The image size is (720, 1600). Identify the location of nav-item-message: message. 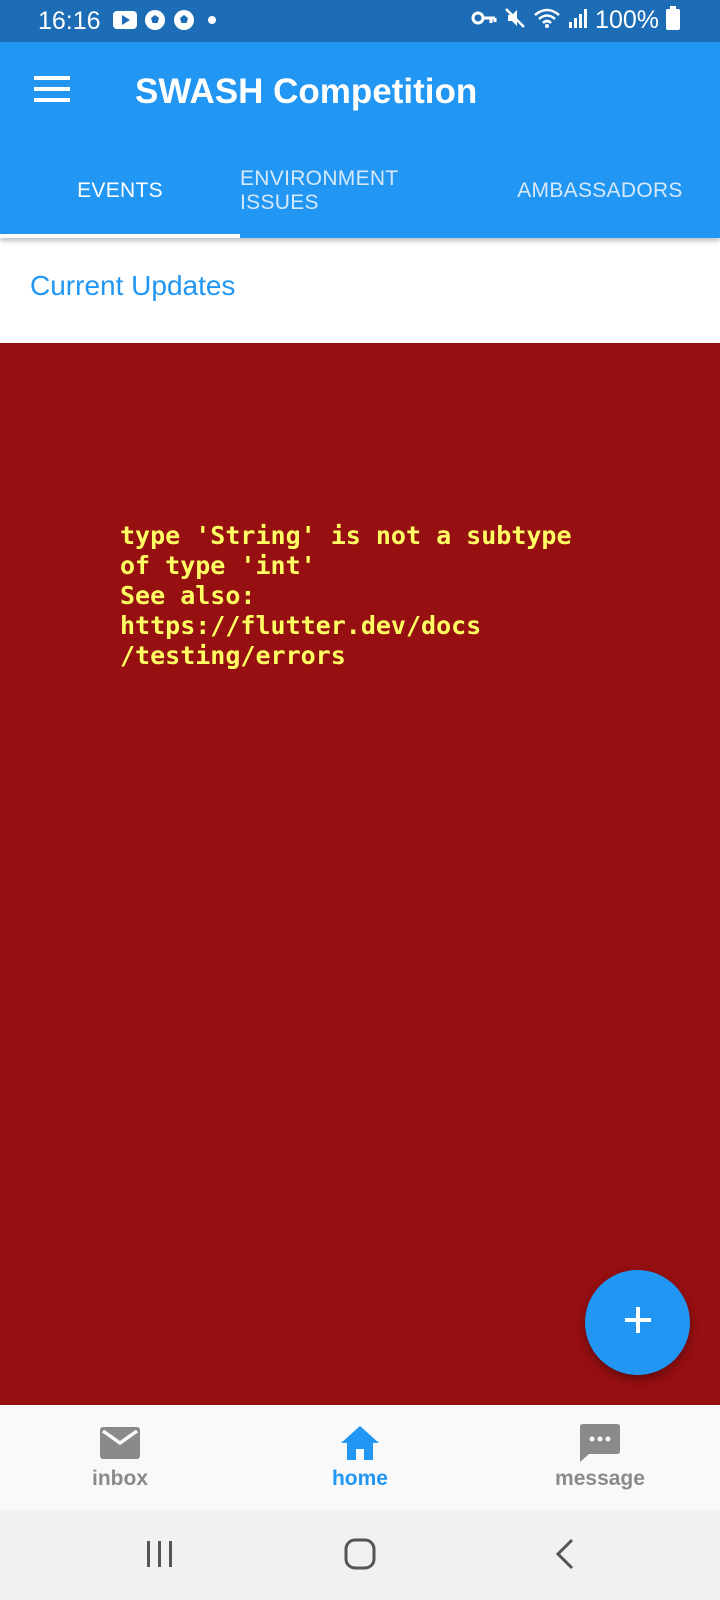
(600, 1457).